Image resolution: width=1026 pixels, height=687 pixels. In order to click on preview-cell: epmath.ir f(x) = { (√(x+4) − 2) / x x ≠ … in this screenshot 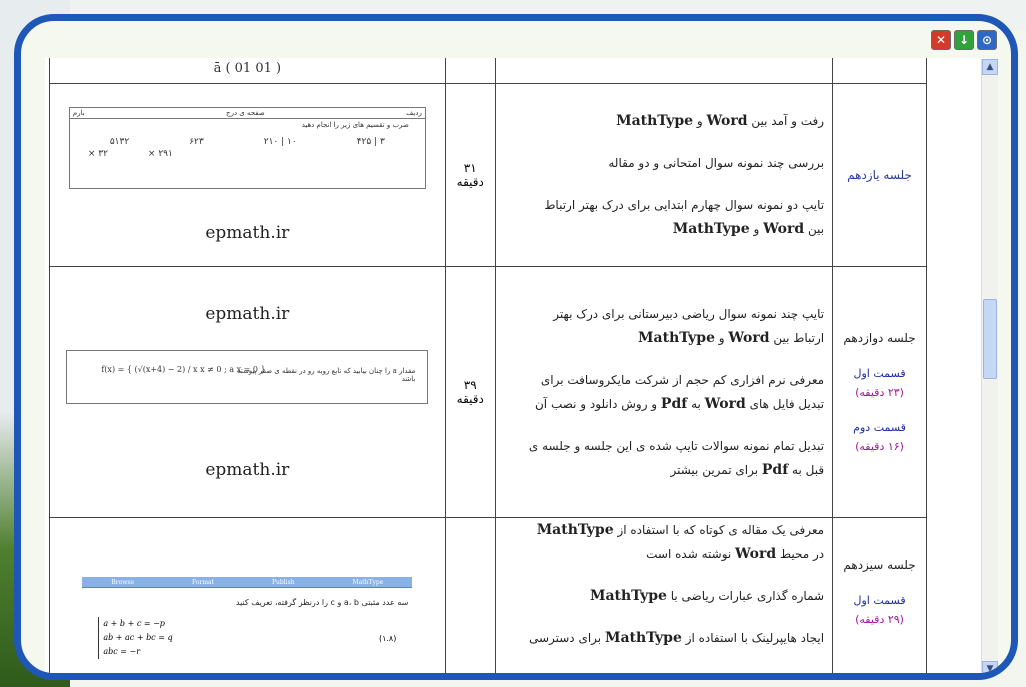, I will do `click(247, 392)`.